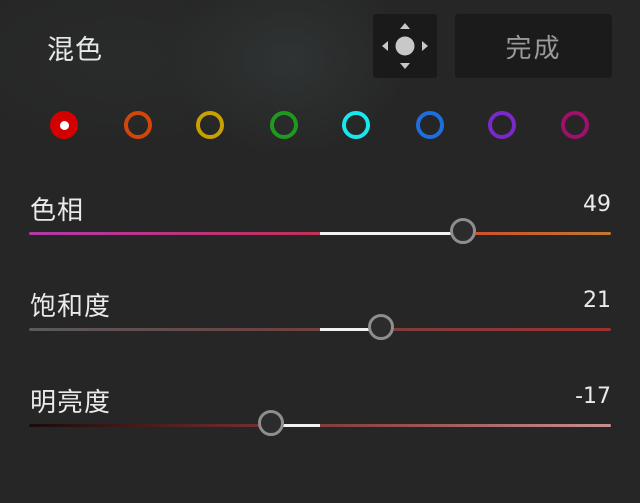 Image resolution: width=640 pixels, height=503 pixels. What do you see at coordinates (430, 125) in the screenshot?
I see `swatch-blue` at bounding box center [430, 125].